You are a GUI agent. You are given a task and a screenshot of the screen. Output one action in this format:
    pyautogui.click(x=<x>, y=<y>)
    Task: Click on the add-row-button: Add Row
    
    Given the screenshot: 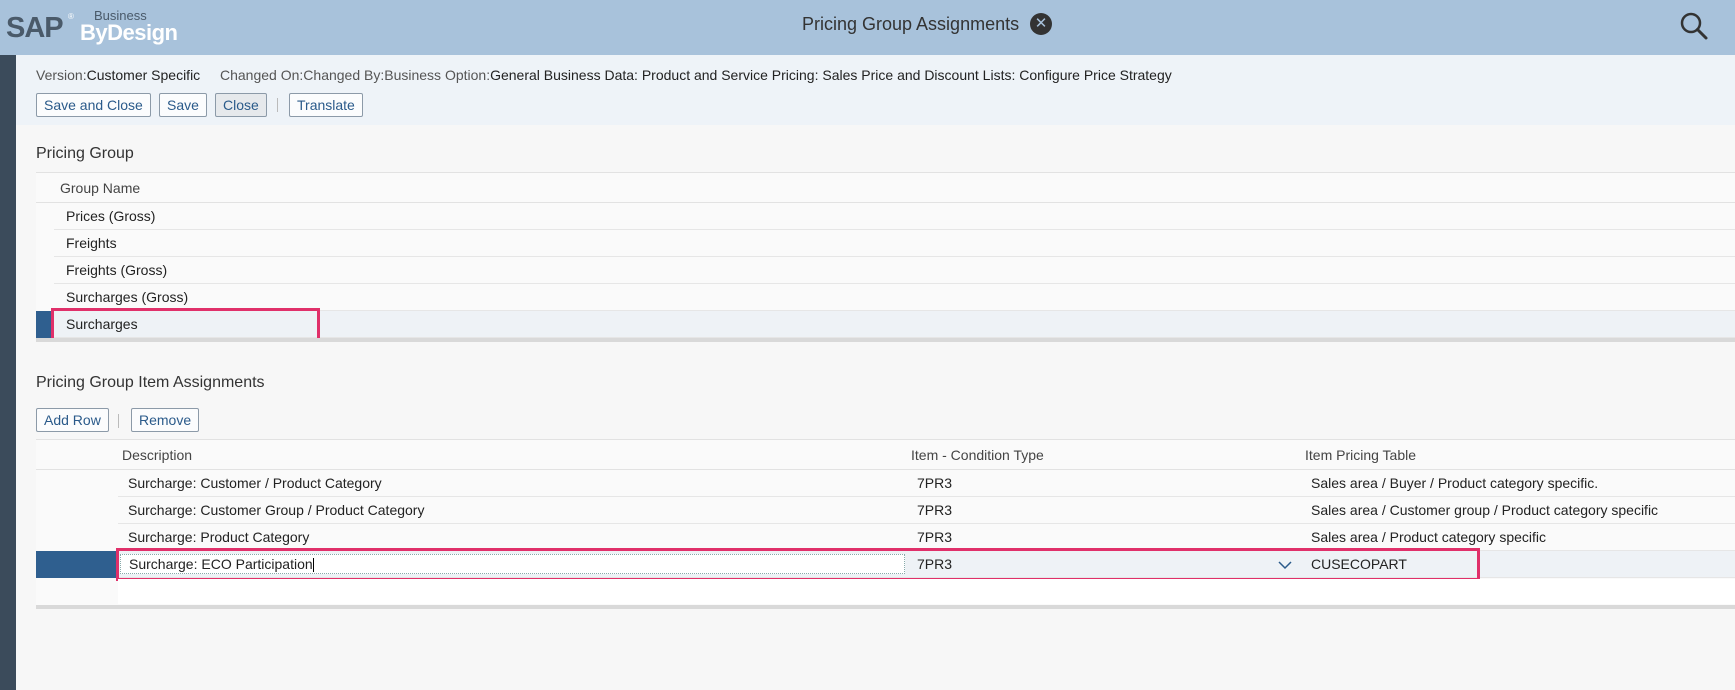 What is the action you would take?
    pyautogui.click(x=72, y=420)
    